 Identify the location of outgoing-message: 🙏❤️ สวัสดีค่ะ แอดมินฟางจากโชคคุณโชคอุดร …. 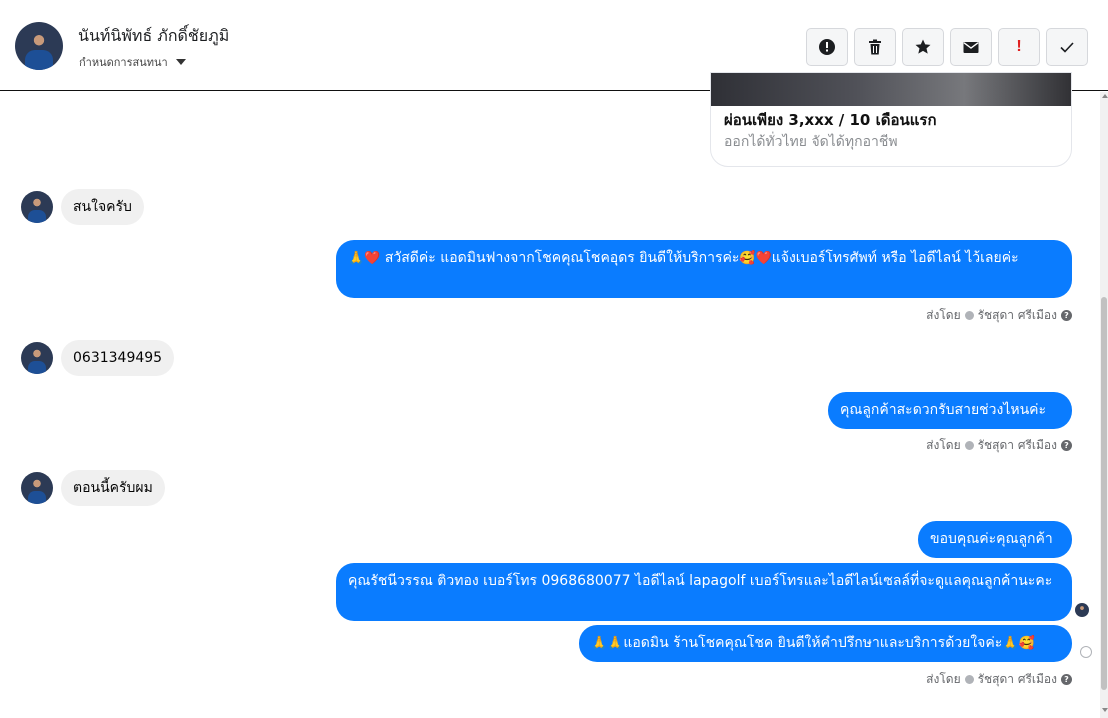
(704, 269).